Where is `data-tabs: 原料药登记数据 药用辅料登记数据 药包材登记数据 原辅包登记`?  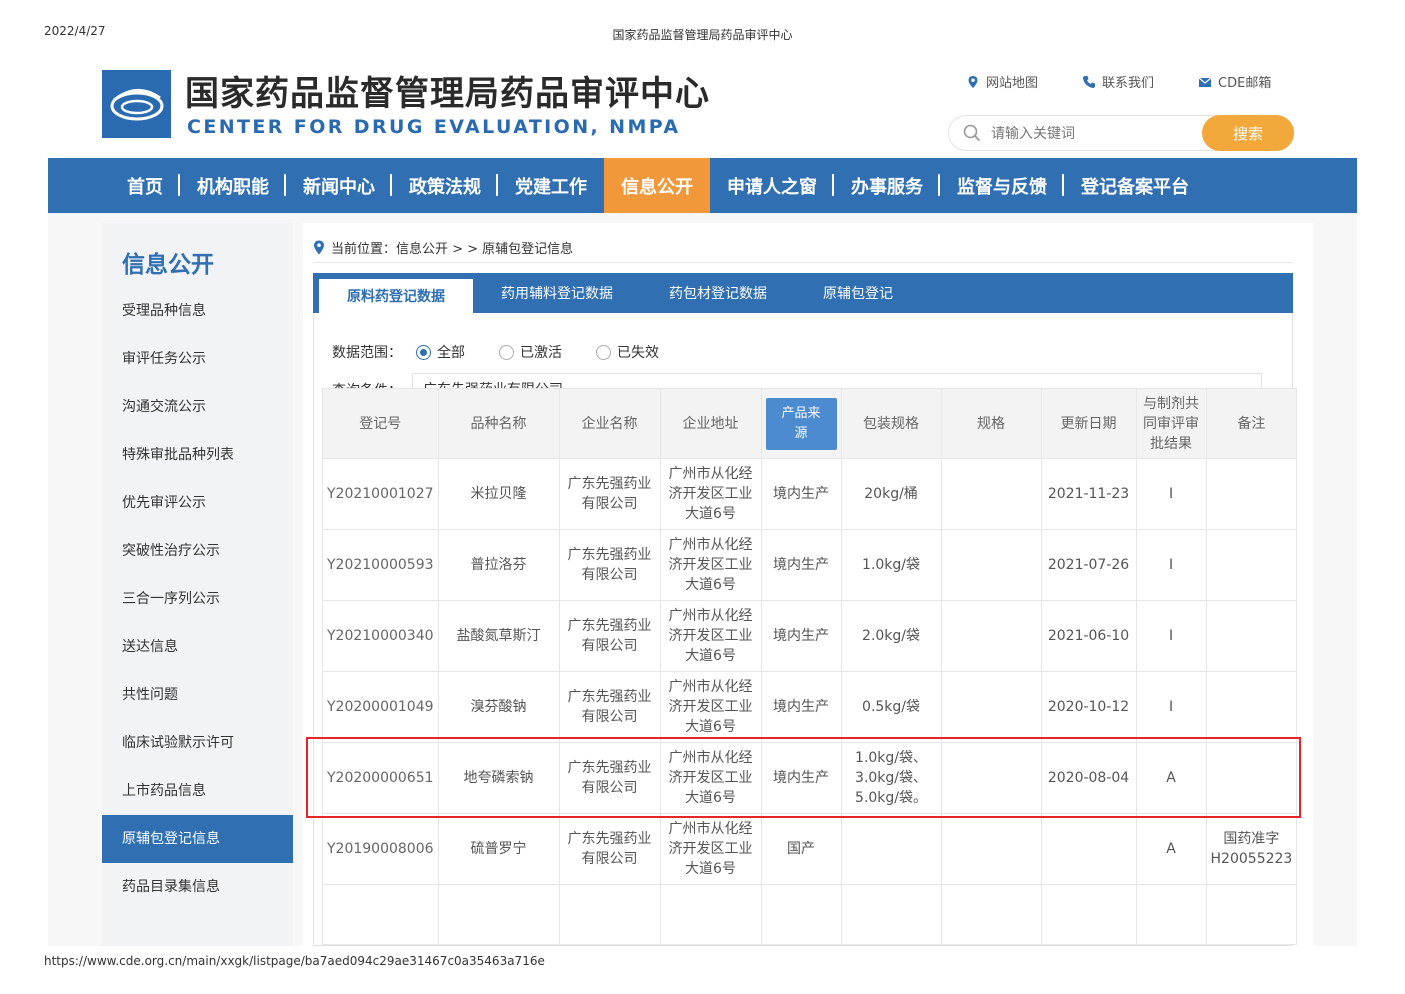 data-tabs: 原料药登记数据 药用辅料登记数据 药包材登记数据 原辅包登记 is located at coordinates (803, 293).